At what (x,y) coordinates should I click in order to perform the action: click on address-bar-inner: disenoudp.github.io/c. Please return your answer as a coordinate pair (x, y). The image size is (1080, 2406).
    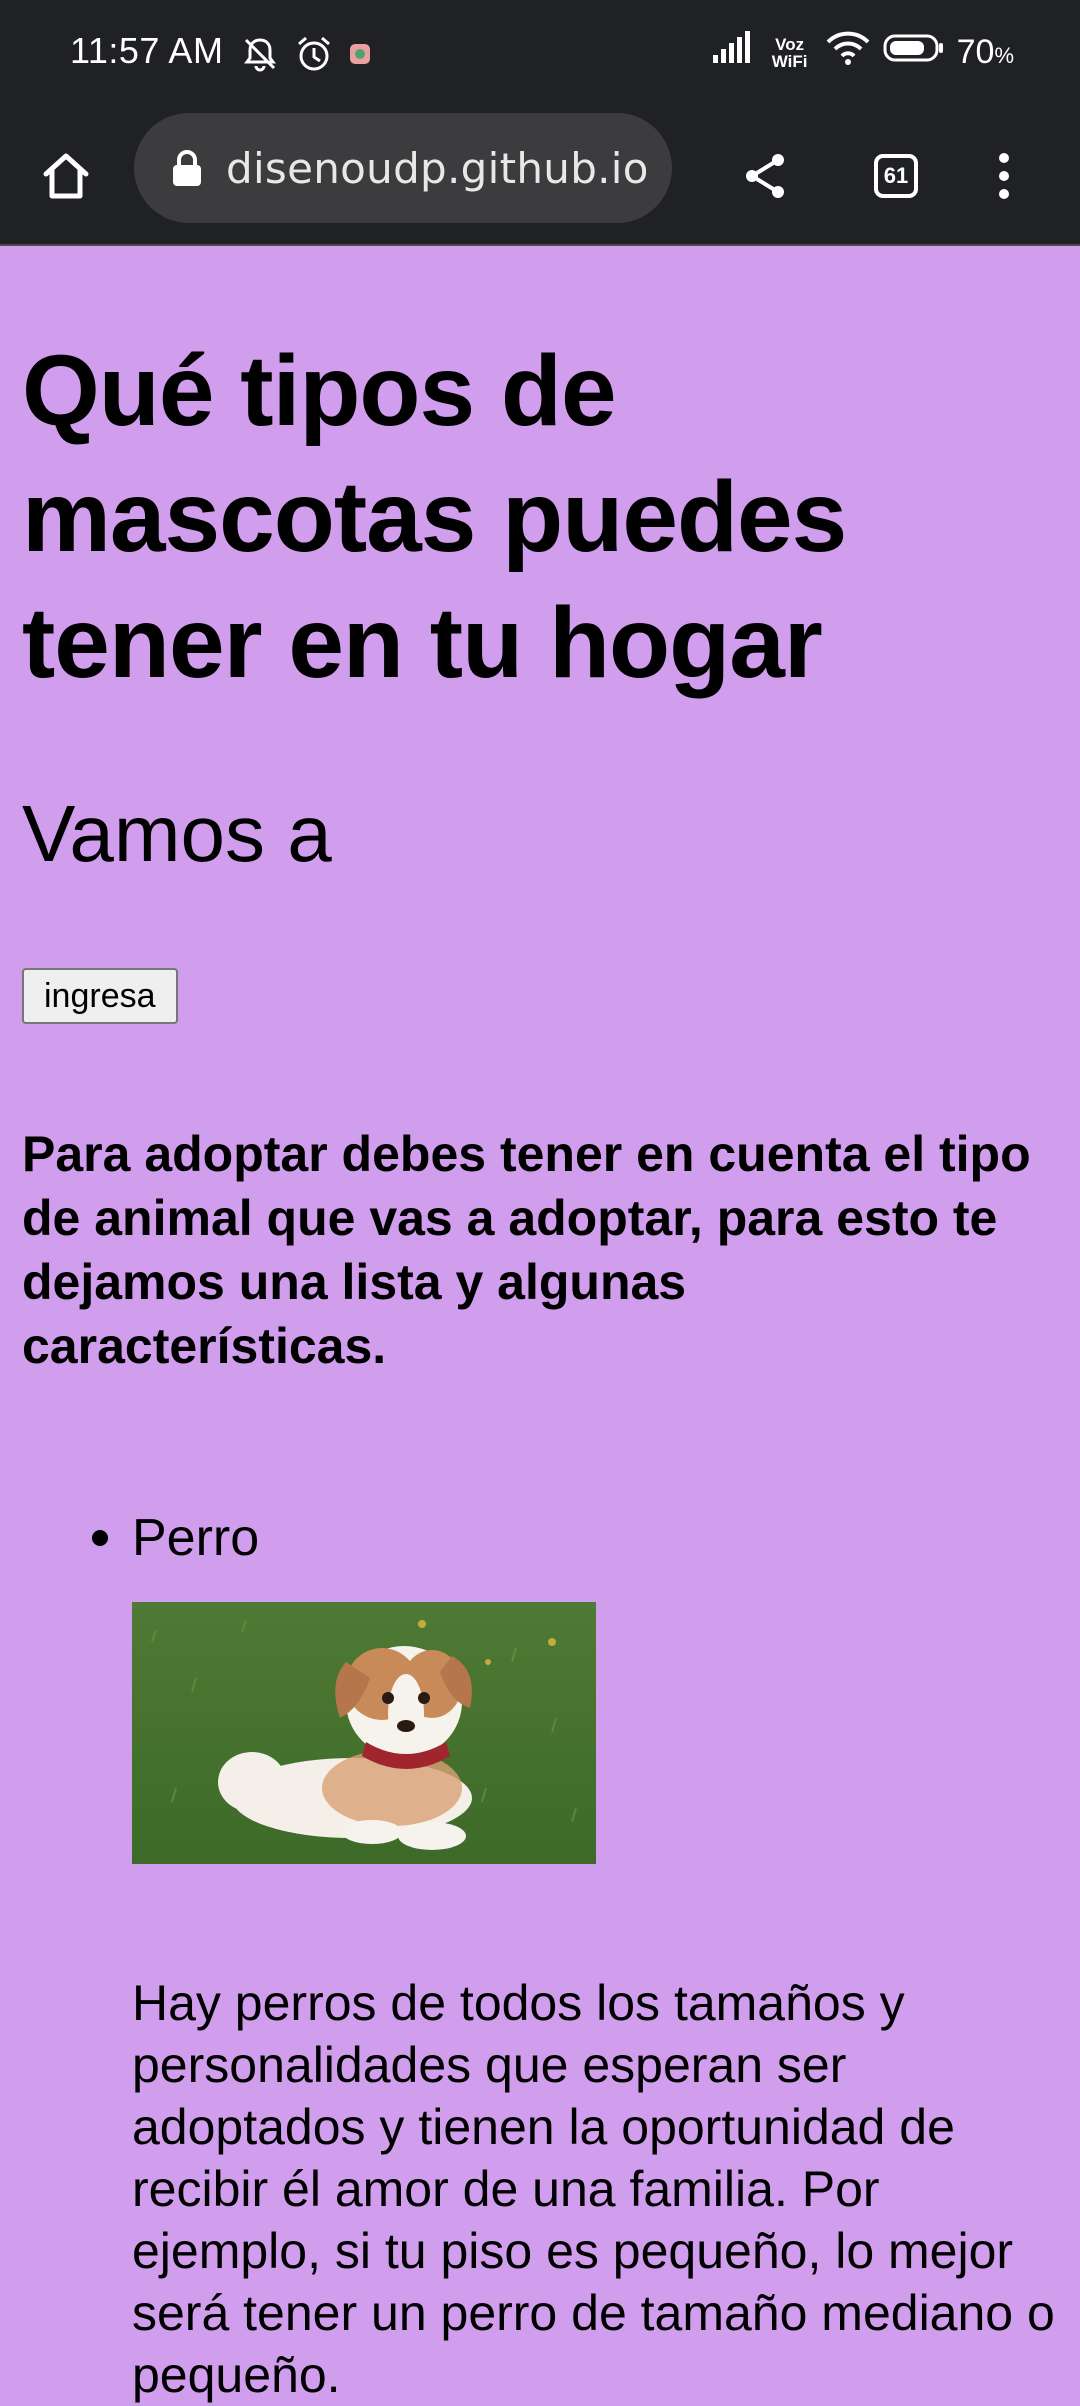
    Looking at the image, I should click on (403, 168).